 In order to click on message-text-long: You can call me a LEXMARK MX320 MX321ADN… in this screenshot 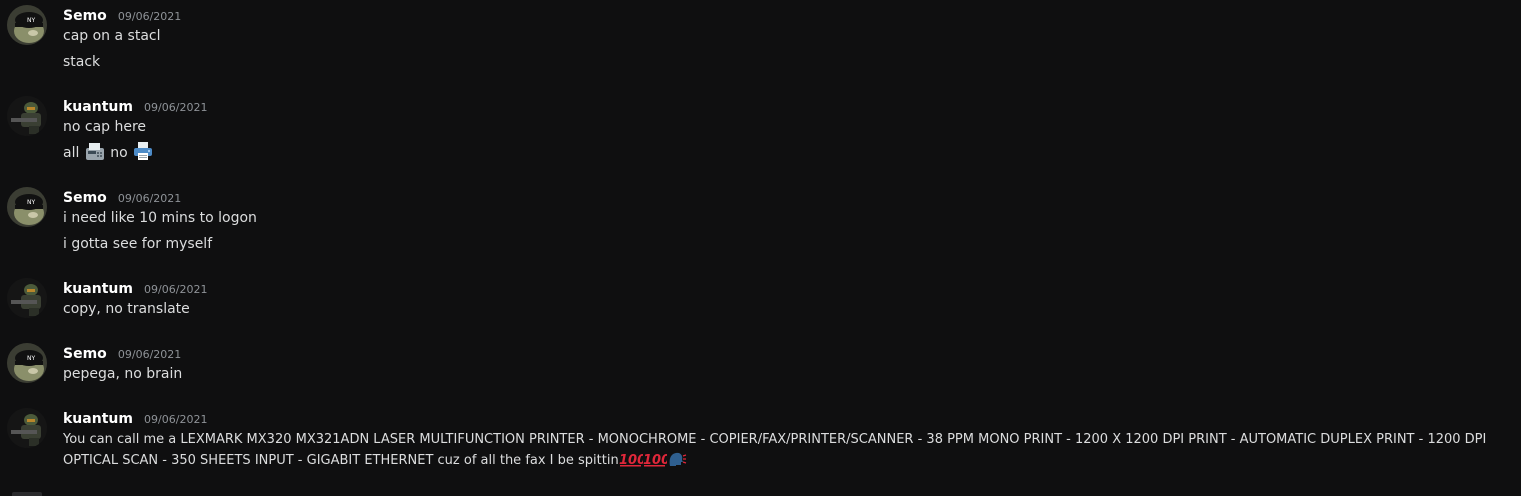, I will do `click(790, 452)`.